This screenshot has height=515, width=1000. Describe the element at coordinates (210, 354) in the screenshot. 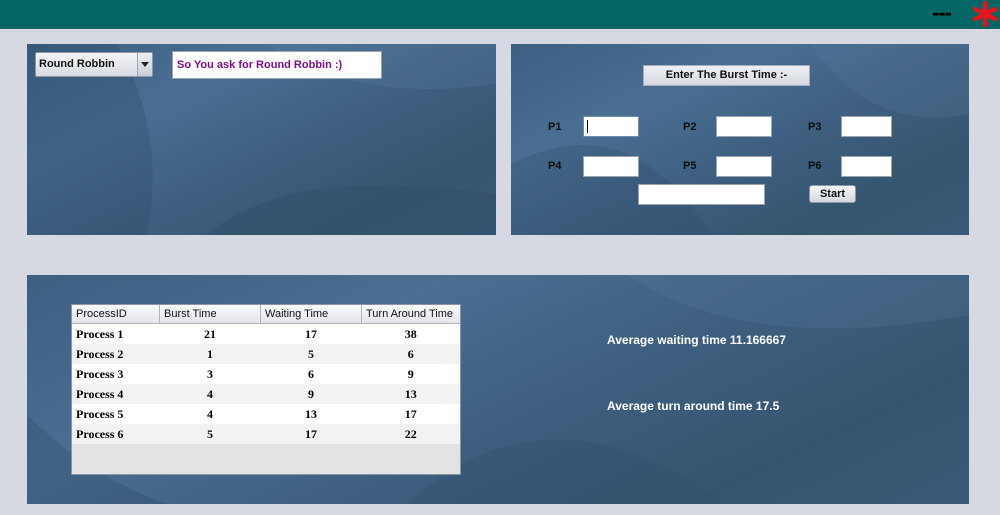

I see `burst-time-cell: 1` at that location.